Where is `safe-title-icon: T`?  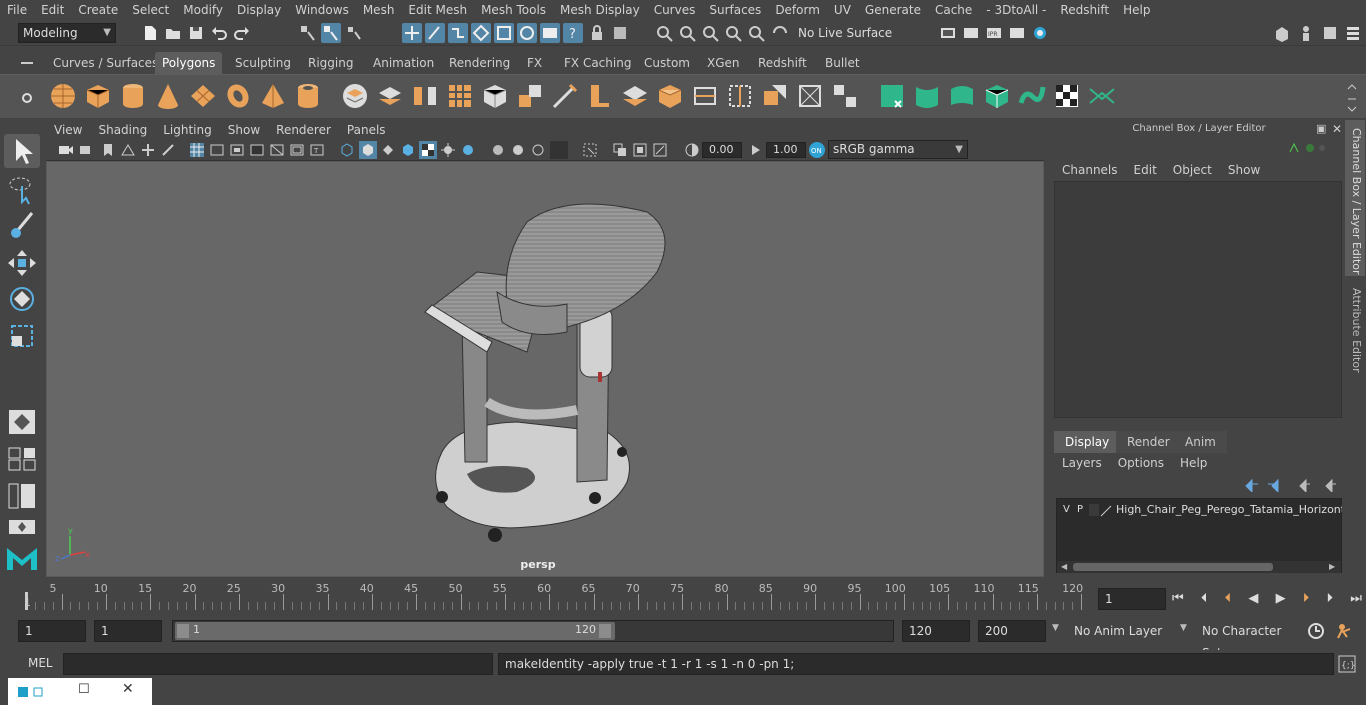 safe-title-icon: T is located at coordinates (317, 150).